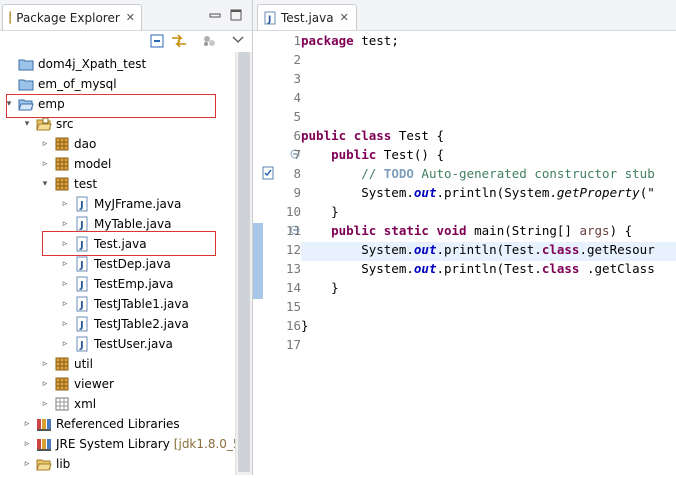  What do you see at coordinates (478, 268) in the screenshot?
I see `code-line: System.out.println(Test.class .getClass` at bounding box center [478, 268].